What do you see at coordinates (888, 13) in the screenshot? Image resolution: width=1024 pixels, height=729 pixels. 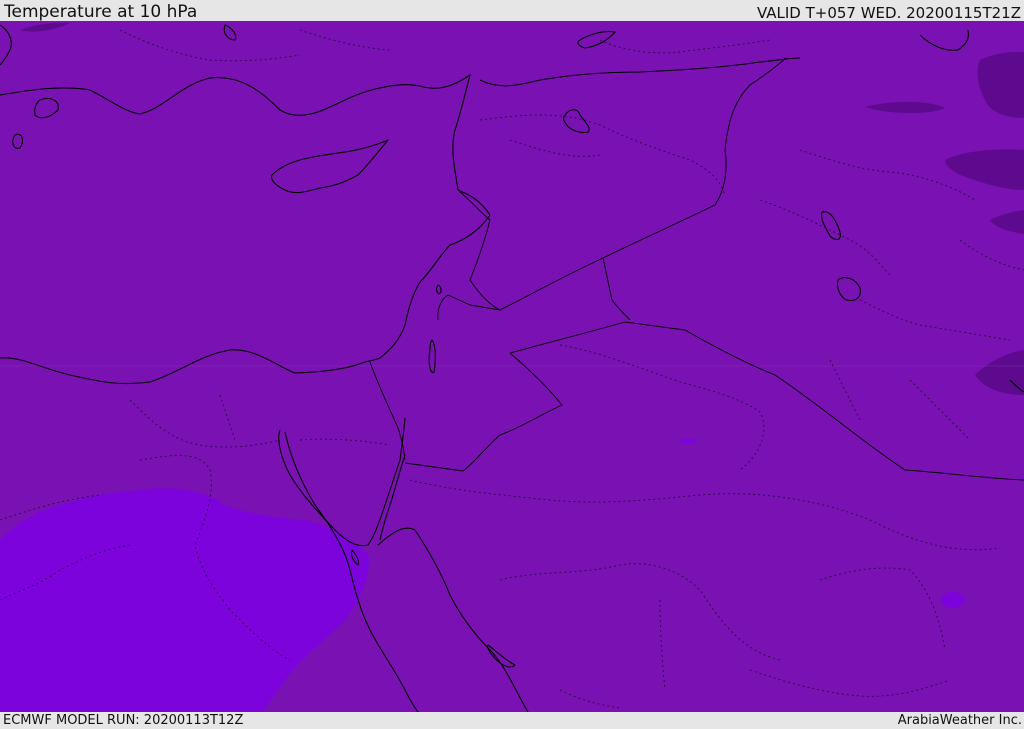 I see `valid-time-label: VALID T+057 WED. 20200115T21Z` at bounding box center [888, 13].